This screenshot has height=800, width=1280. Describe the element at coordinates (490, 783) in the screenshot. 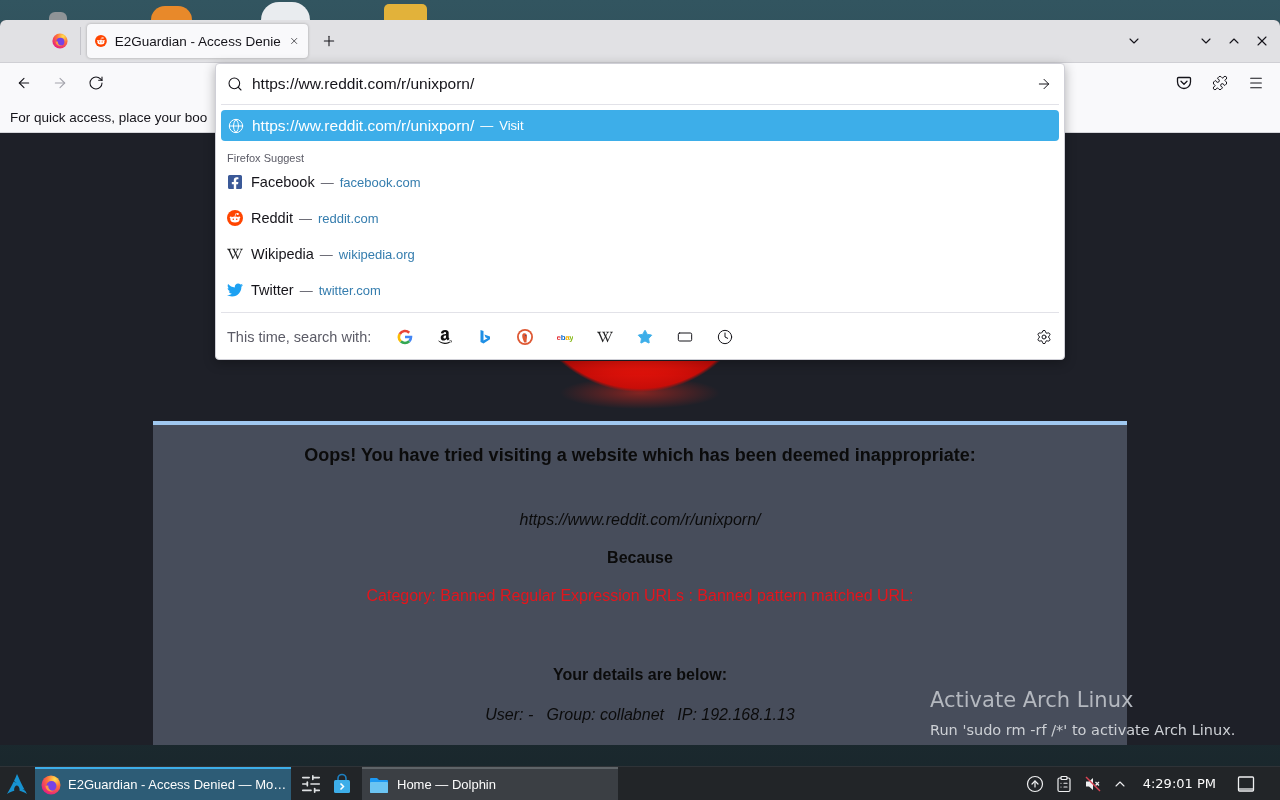

I see `task-button: Home — Dolphin` at that location.